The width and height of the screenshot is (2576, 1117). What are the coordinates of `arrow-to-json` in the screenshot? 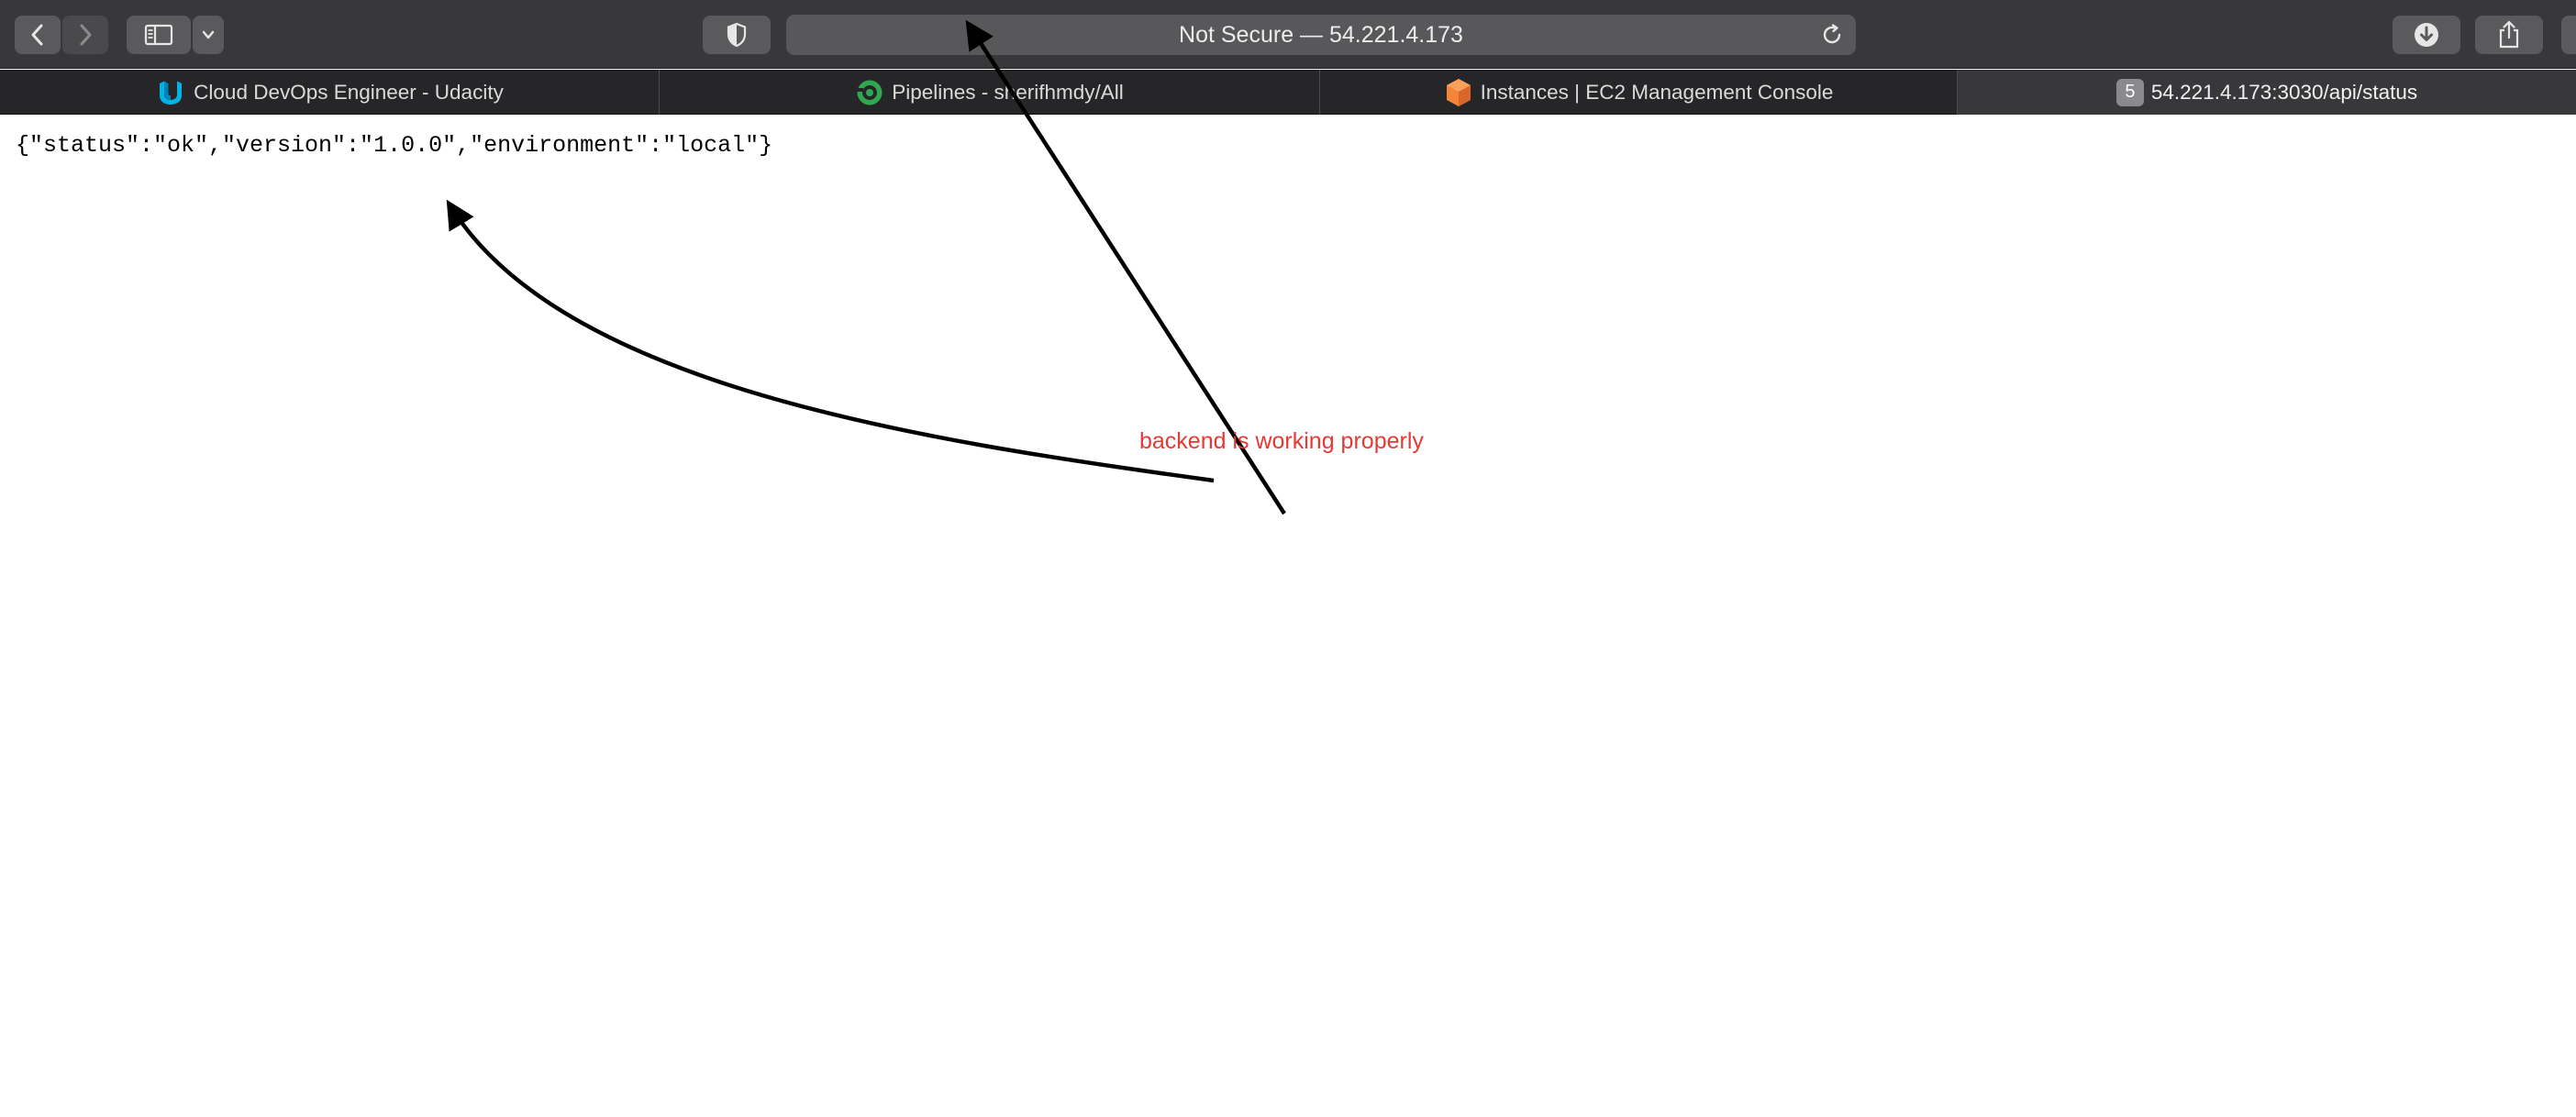 It's located at (830, 341).